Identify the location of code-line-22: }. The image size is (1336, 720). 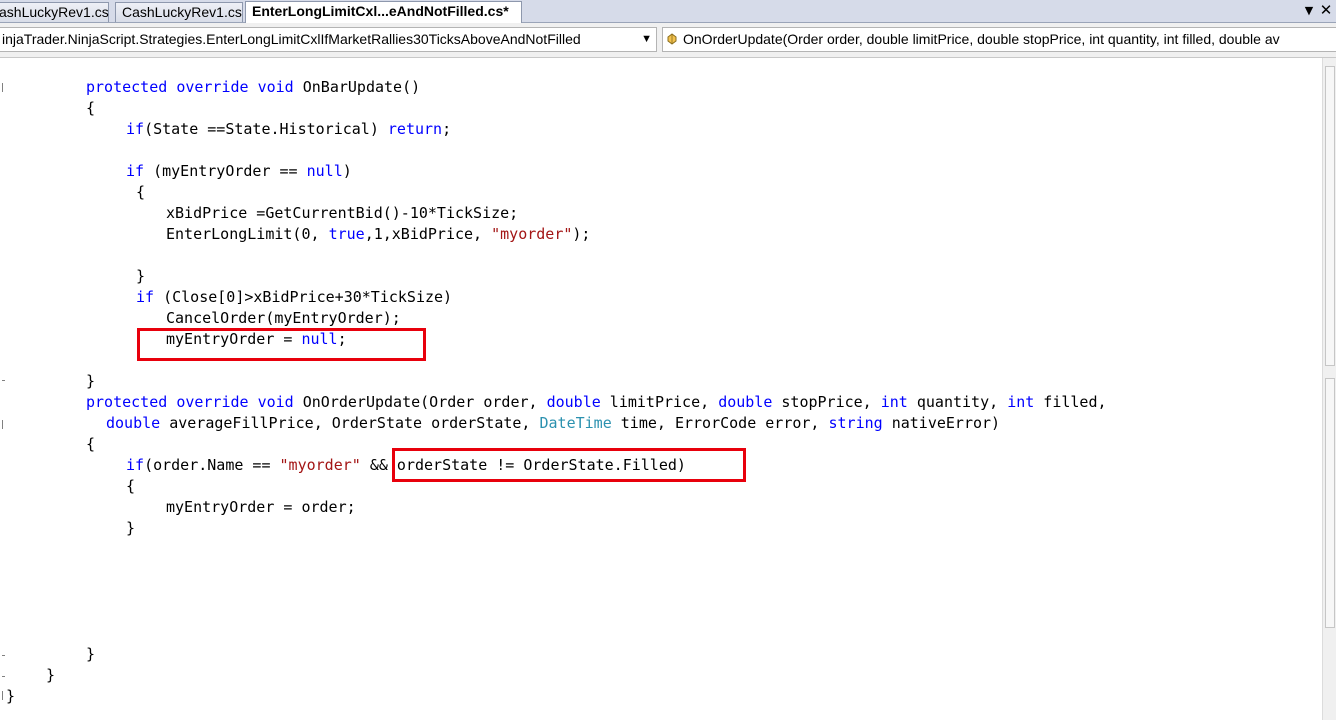
(131, 528).